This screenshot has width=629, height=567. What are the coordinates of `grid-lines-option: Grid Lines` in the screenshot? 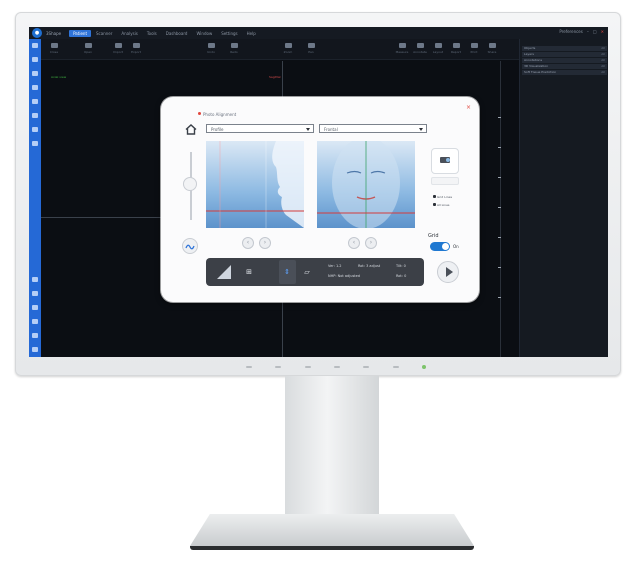 It's located at (442, 197).